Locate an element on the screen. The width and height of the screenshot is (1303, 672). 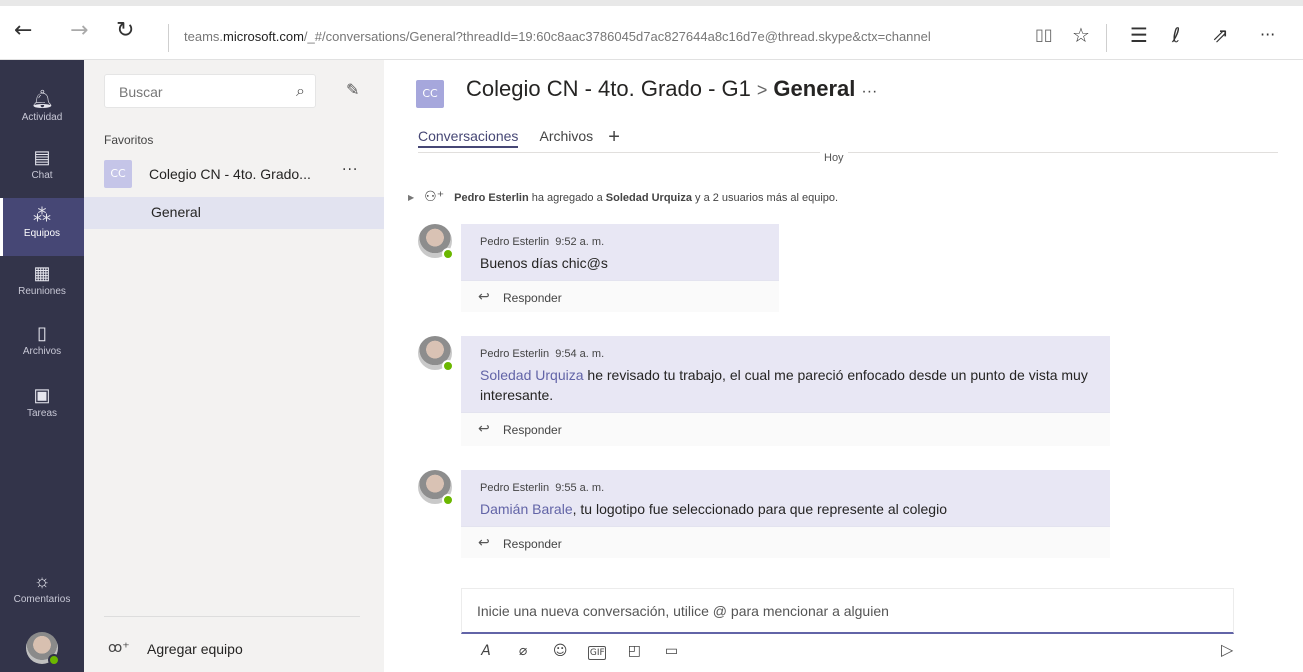
channel-team-avatar: CC is located at coordinates (430, 94).